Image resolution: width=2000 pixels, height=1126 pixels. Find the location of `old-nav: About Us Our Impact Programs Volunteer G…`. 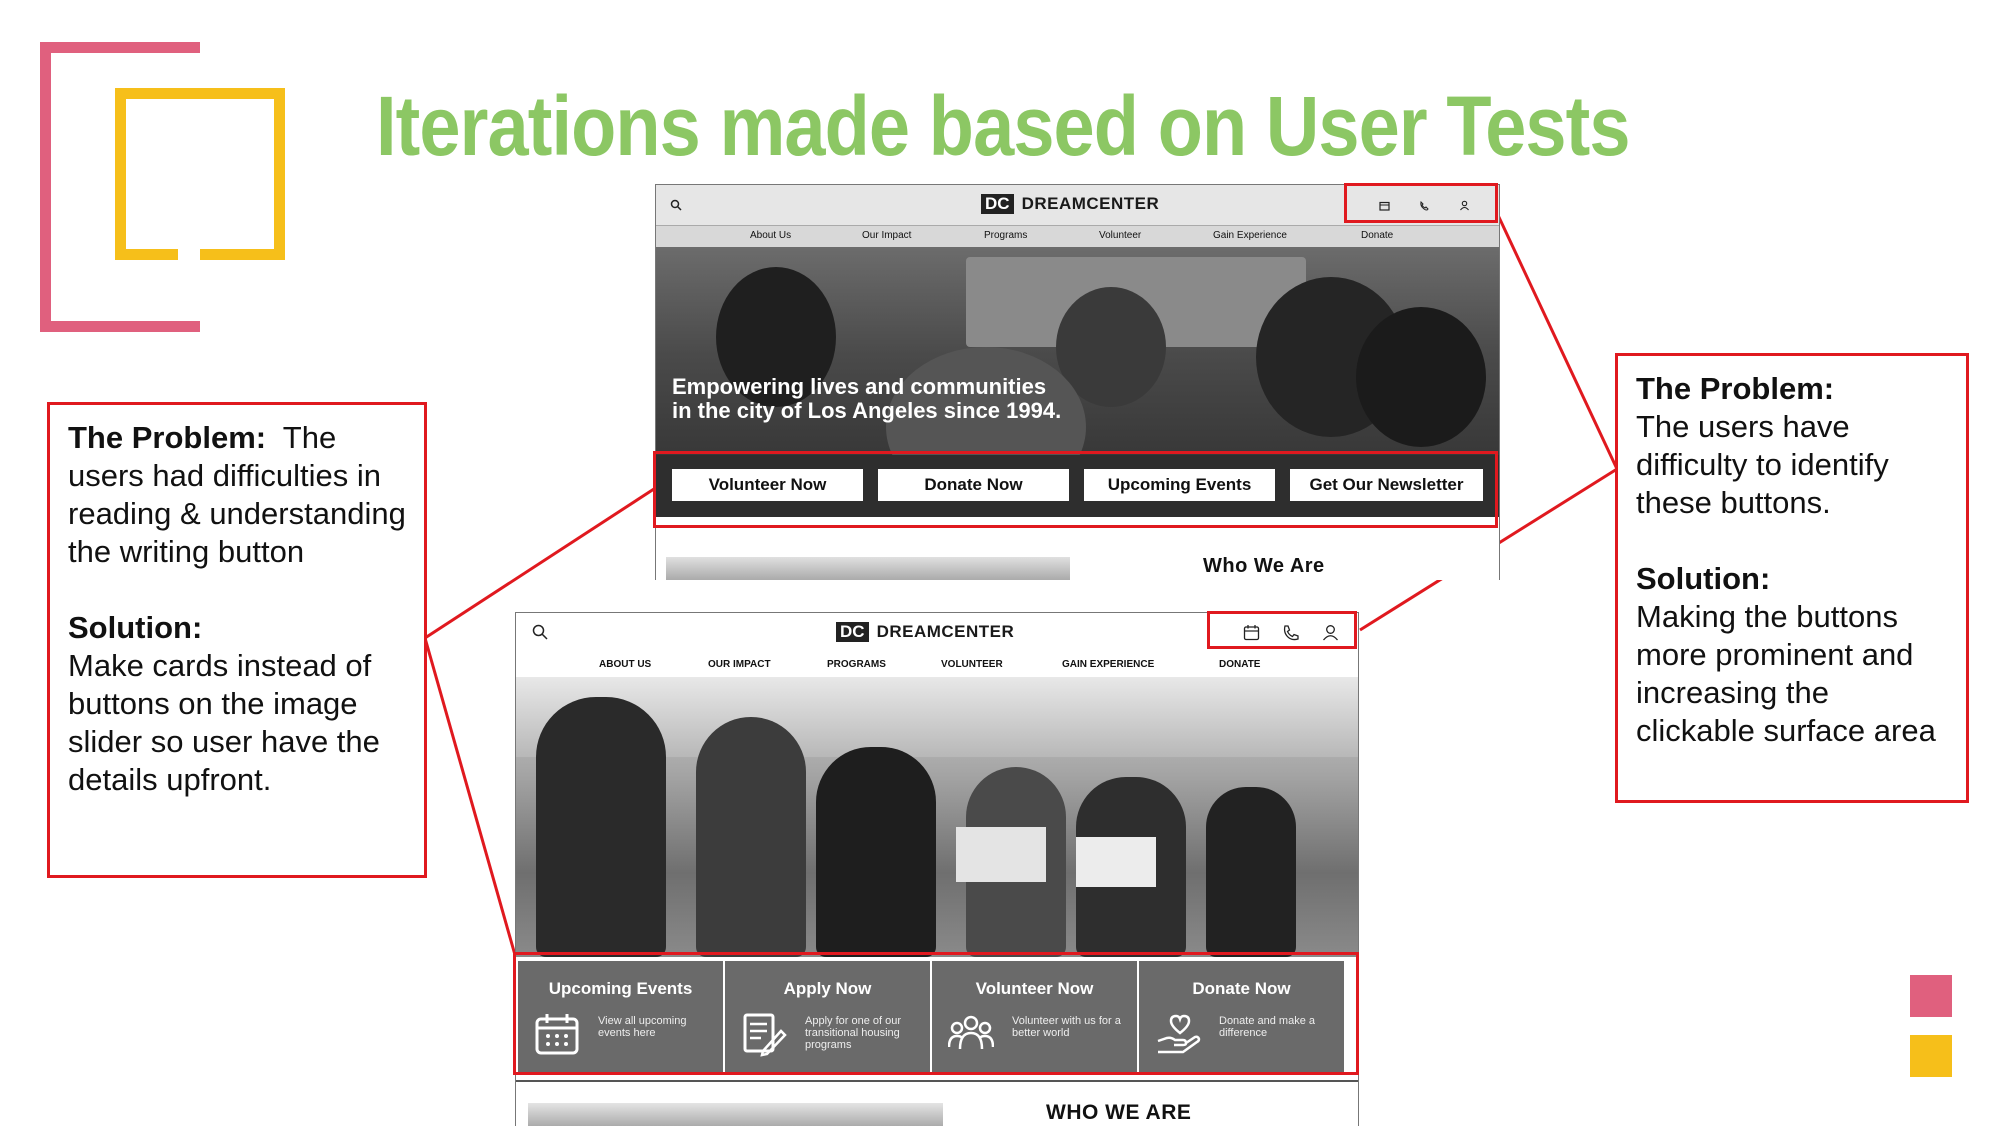

old-nav: About Us Our Impact Programs Volunteer G… is located at coordinates (1077, 237).